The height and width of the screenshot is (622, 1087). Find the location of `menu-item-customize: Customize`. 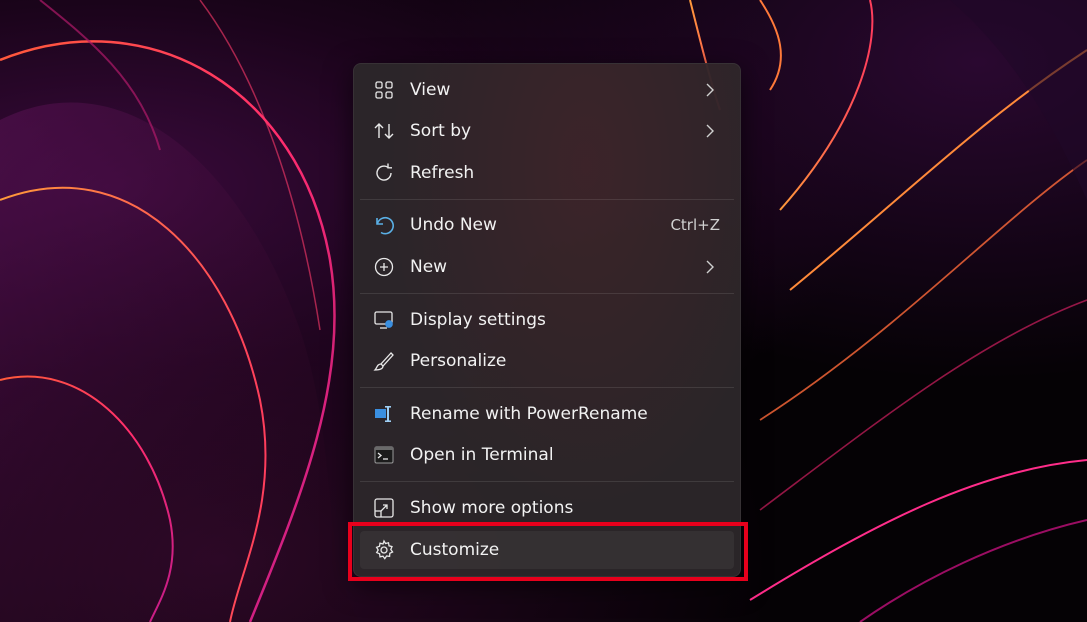

menu-item-customize: Customize is located at coordinates (547, 550).